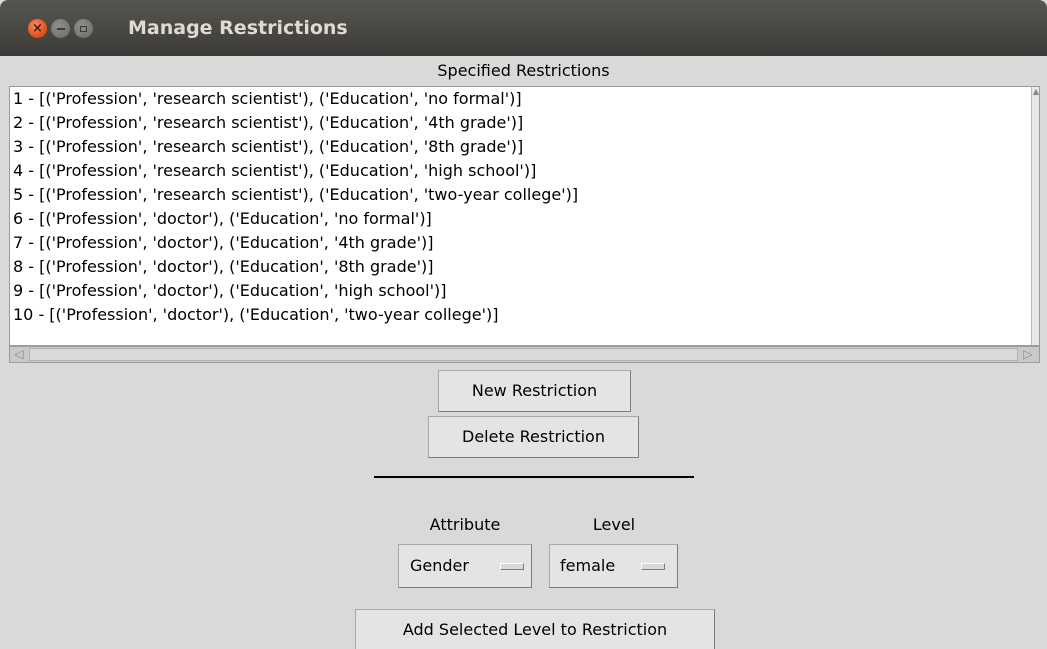 Image resolution: width=1047 pixels, height=649 pixels. I want to click on minimize-glyph, so click(60, 28).